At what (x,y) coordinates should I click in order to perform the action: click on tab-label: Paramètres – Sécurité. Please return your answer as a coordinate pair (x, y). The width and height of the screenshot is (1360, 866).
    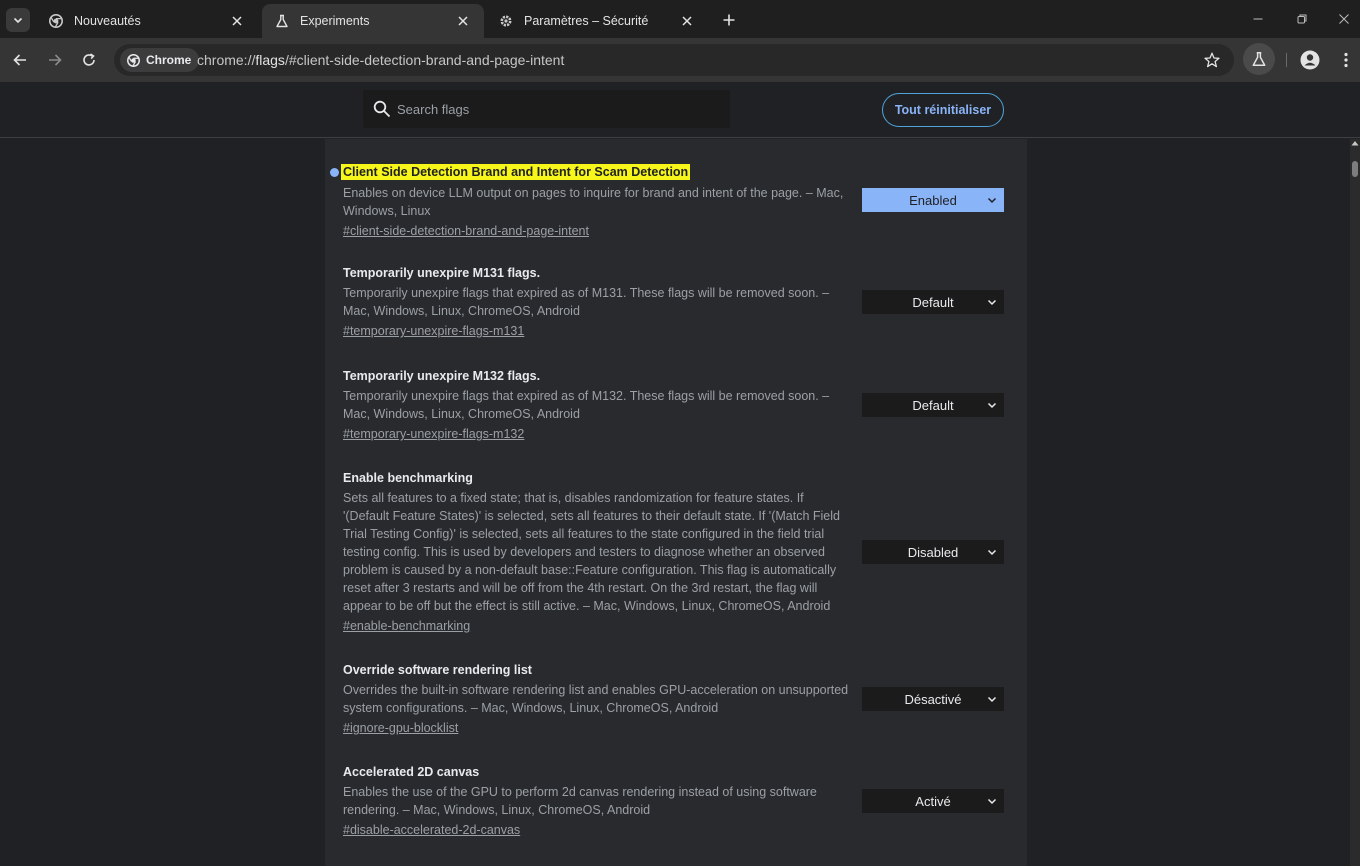
    Looking at the image, I should click on (586, 21).